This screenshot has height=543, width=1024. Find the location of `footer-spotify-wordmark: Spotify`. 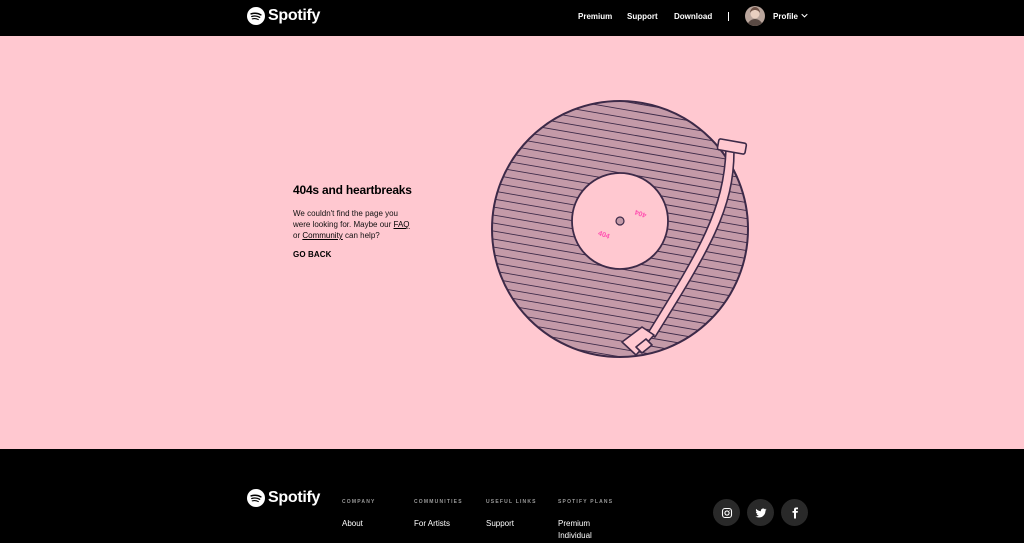

footer-spotify-wordmark: Spotify is located at coordinates (294, 497).